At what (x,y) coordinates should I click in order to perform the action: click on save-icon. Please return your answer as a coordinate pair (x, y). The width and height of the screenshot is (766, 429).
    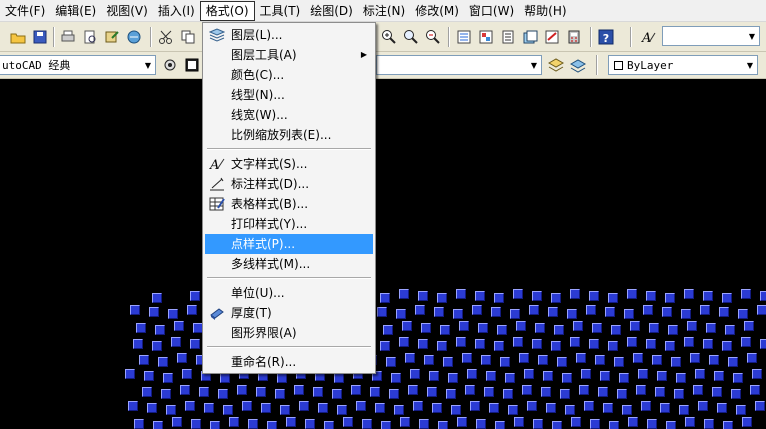
    Looking at the image, I should click on (40, 37).